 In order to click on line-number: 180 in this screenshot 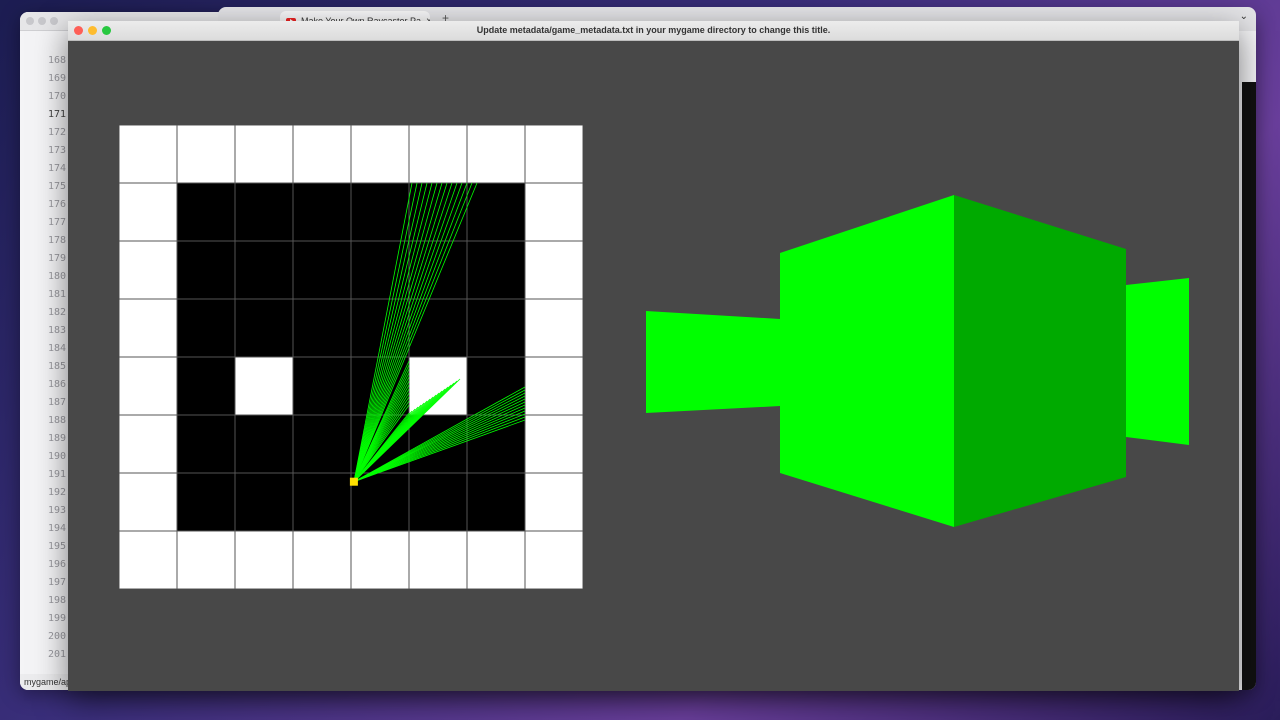, I will do `click(56, 276)`.